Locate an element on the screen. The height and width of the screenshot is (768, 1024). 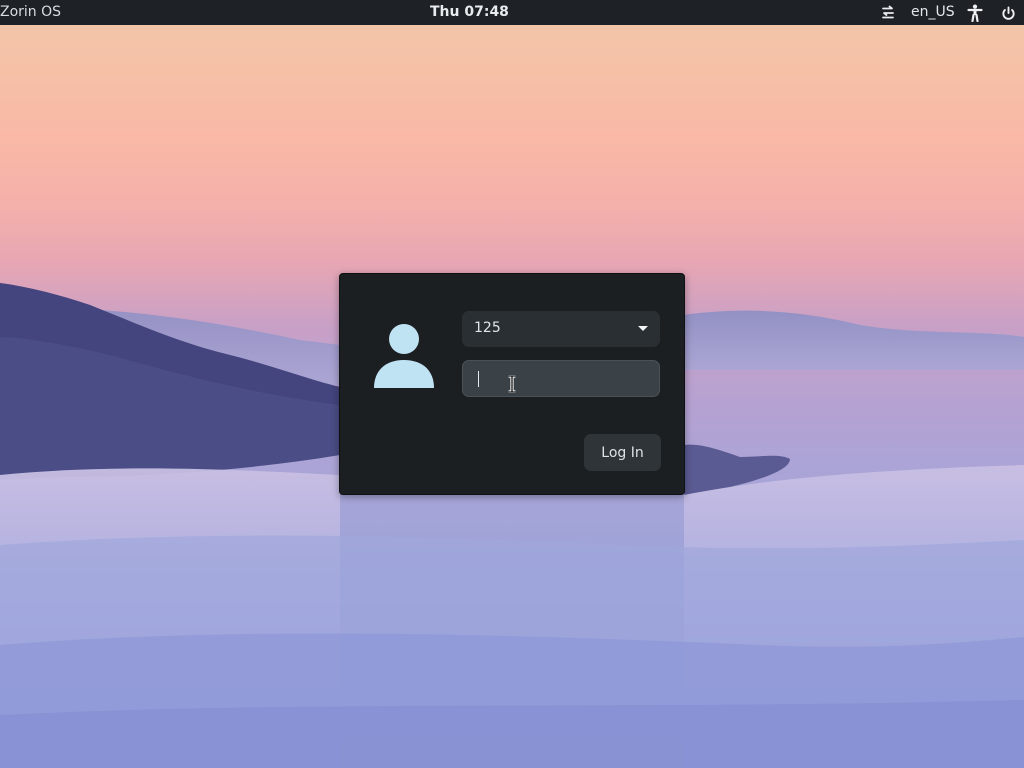
accessibility-icon-glyph is located at coordinates (975, 13).